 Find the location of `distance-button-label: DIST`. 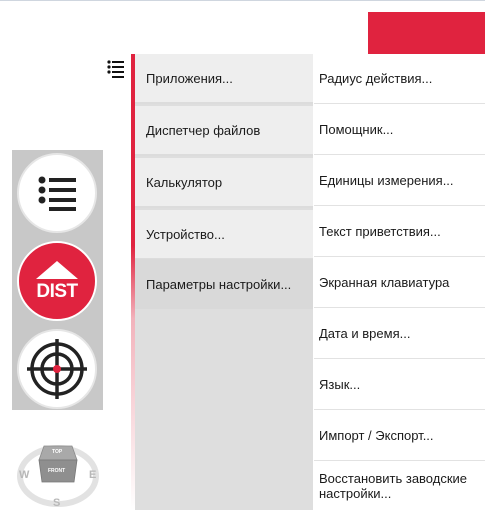

distance-button-label: DIST is located at coordinates (57, 291).